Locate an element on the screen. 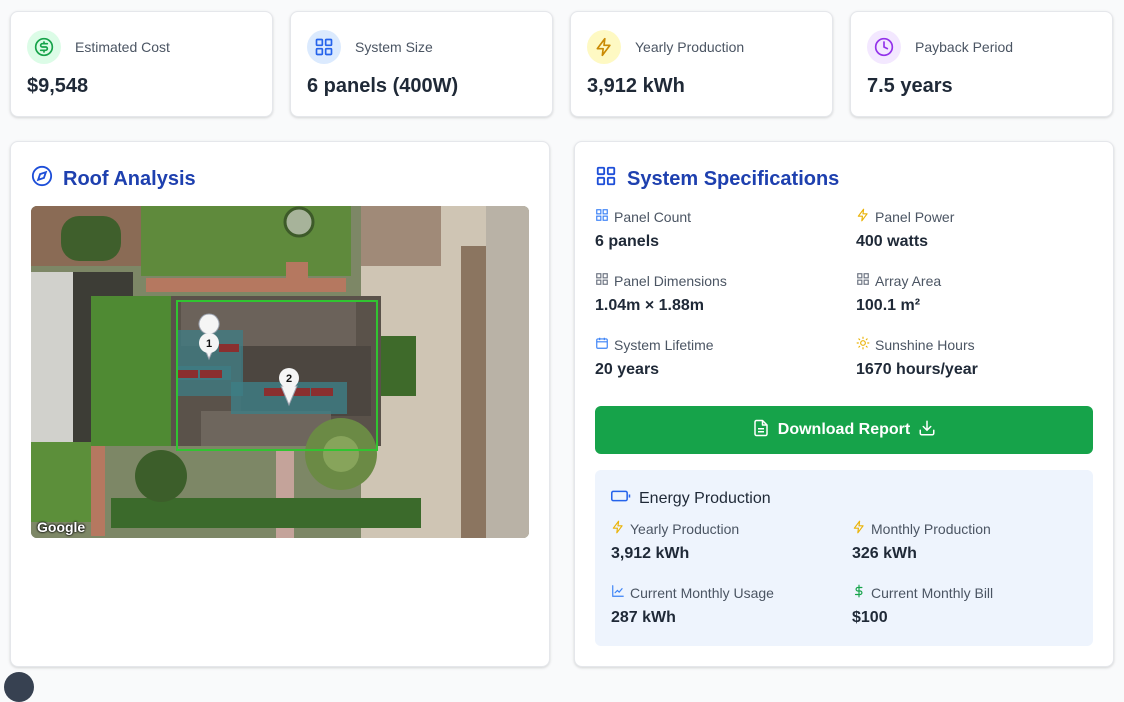  energy-yearly-production: Yearly Production 3,912 kWh is located at coordinates (675, 541).